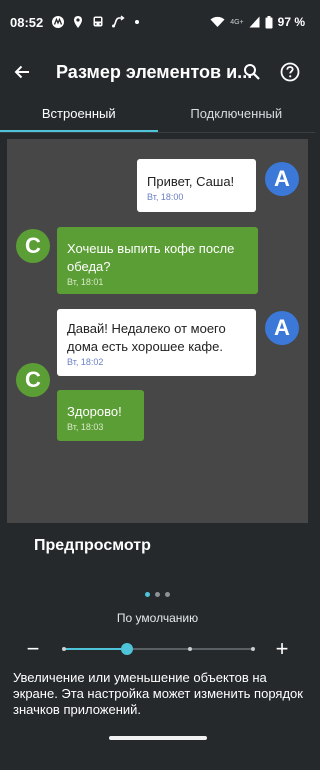 The width and height of the screenshot is (320, 770). Describe the element at coordinates (282, 649) in the screenshot. I see `increase-button: +` at that location.